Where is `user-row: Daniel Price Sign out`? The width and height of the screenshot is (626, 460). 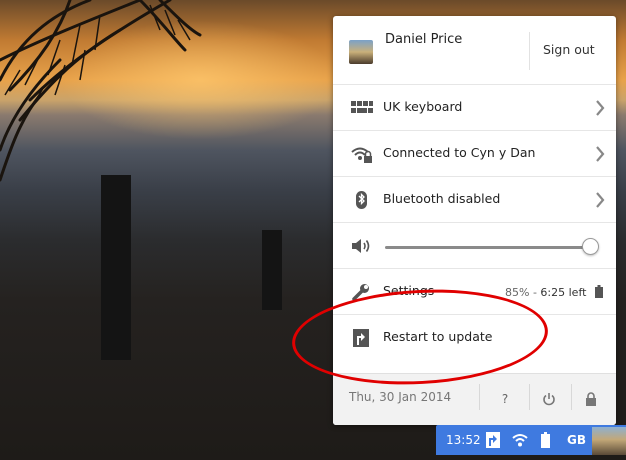
user-row: Daniel Price Sign out is located at coordinates (474, 50).